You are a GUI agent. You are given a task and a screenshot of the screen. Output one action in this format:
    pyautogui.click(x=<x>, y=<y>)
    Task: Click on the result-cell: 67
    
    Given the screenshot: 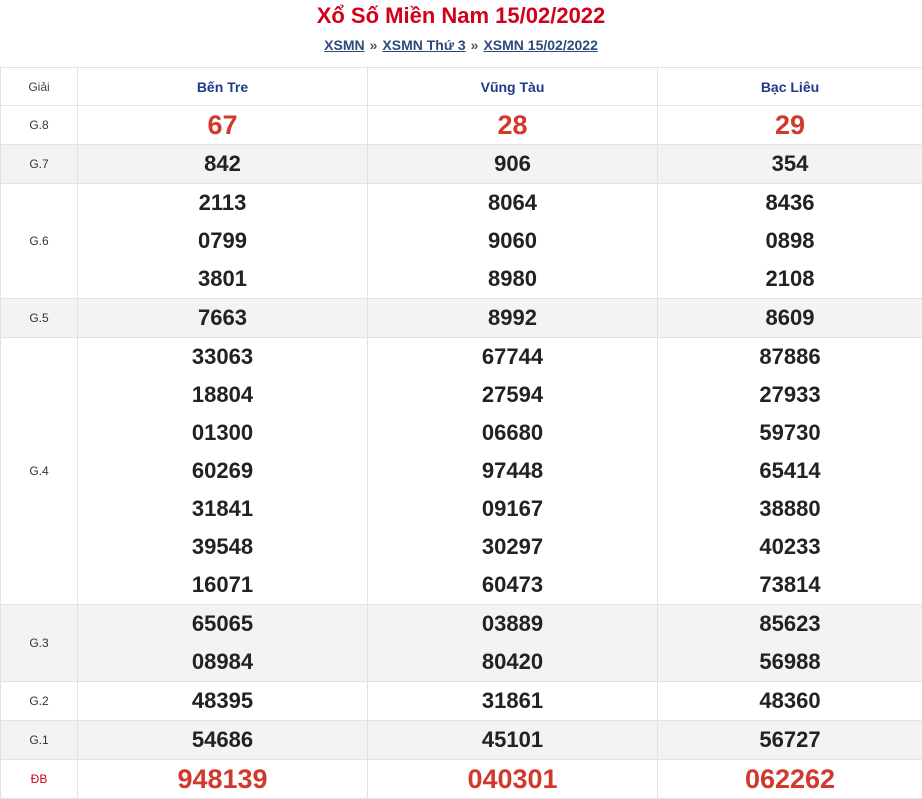 What is the action you would take?
    pyautogui.click(x=223, y=125)
    